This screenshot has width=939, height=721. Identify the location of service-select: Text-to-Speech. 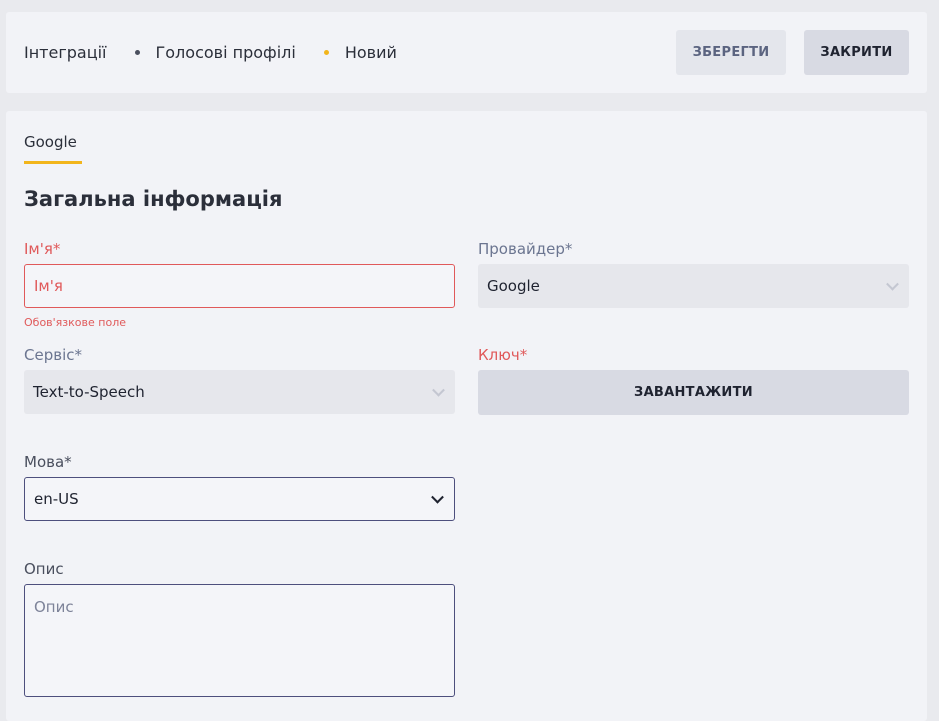
(239, 392).